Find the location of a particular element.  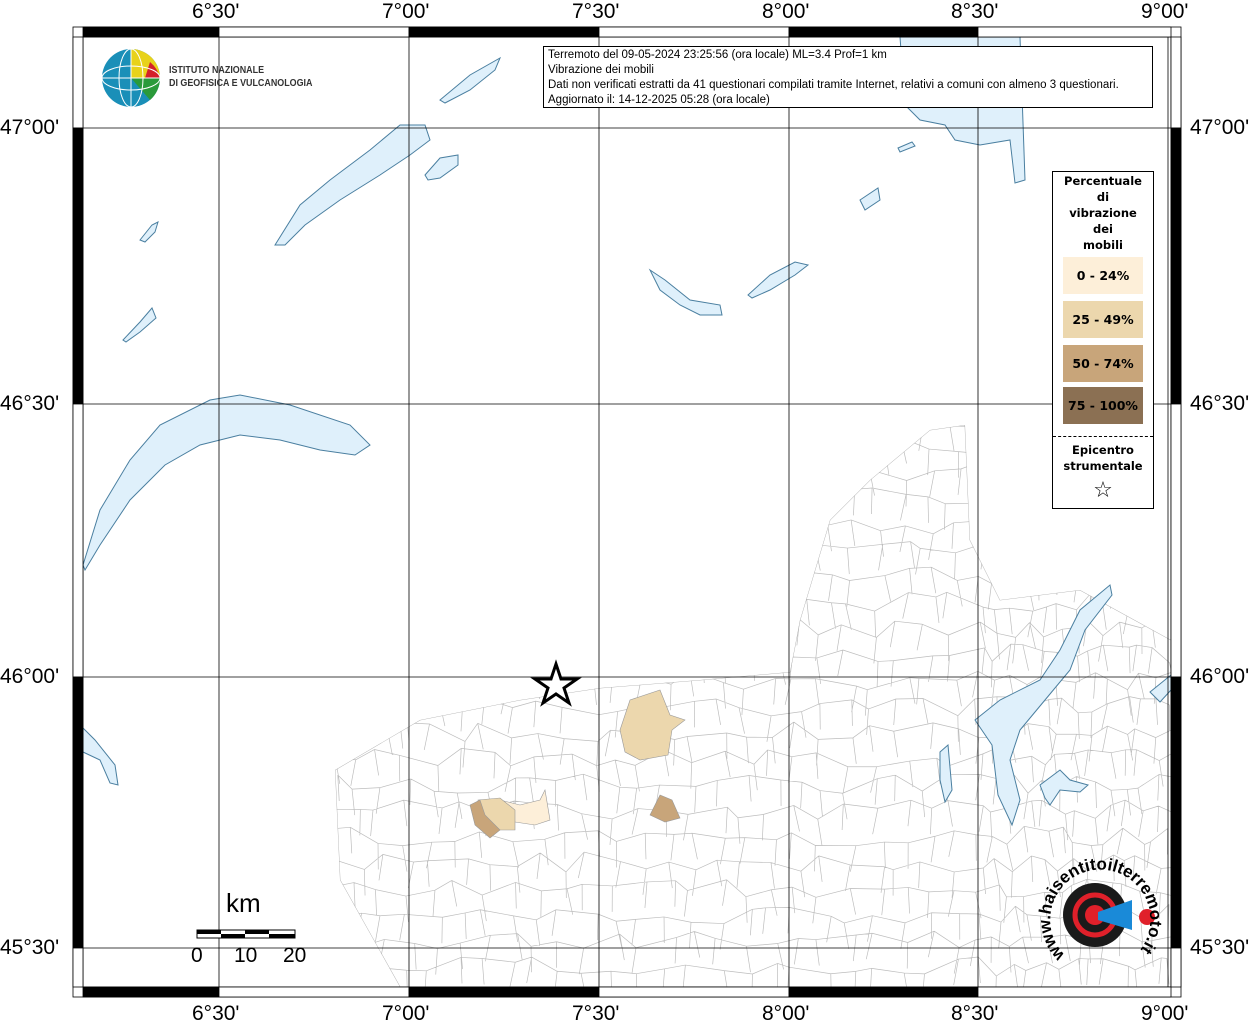

lon-tick-top: 7°30' is located at coordinates (596, 11).